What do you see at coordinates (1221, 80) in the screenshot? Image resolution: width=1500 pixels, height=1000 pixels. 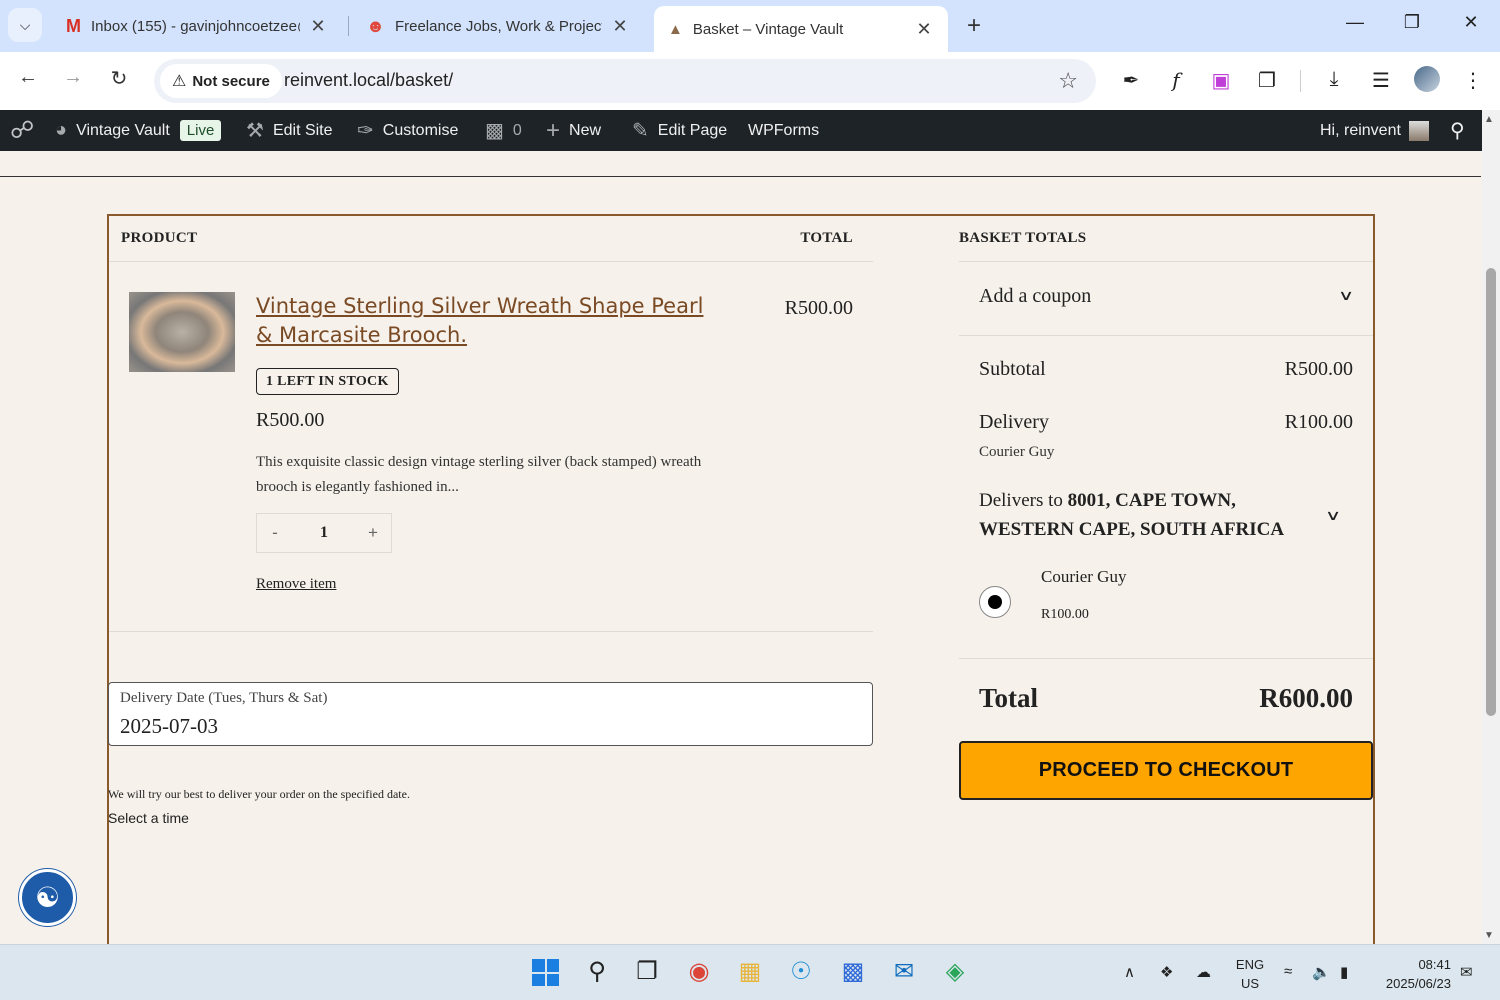 I see `extension-app-icon: ▣` at bounding box center [1221, 80].